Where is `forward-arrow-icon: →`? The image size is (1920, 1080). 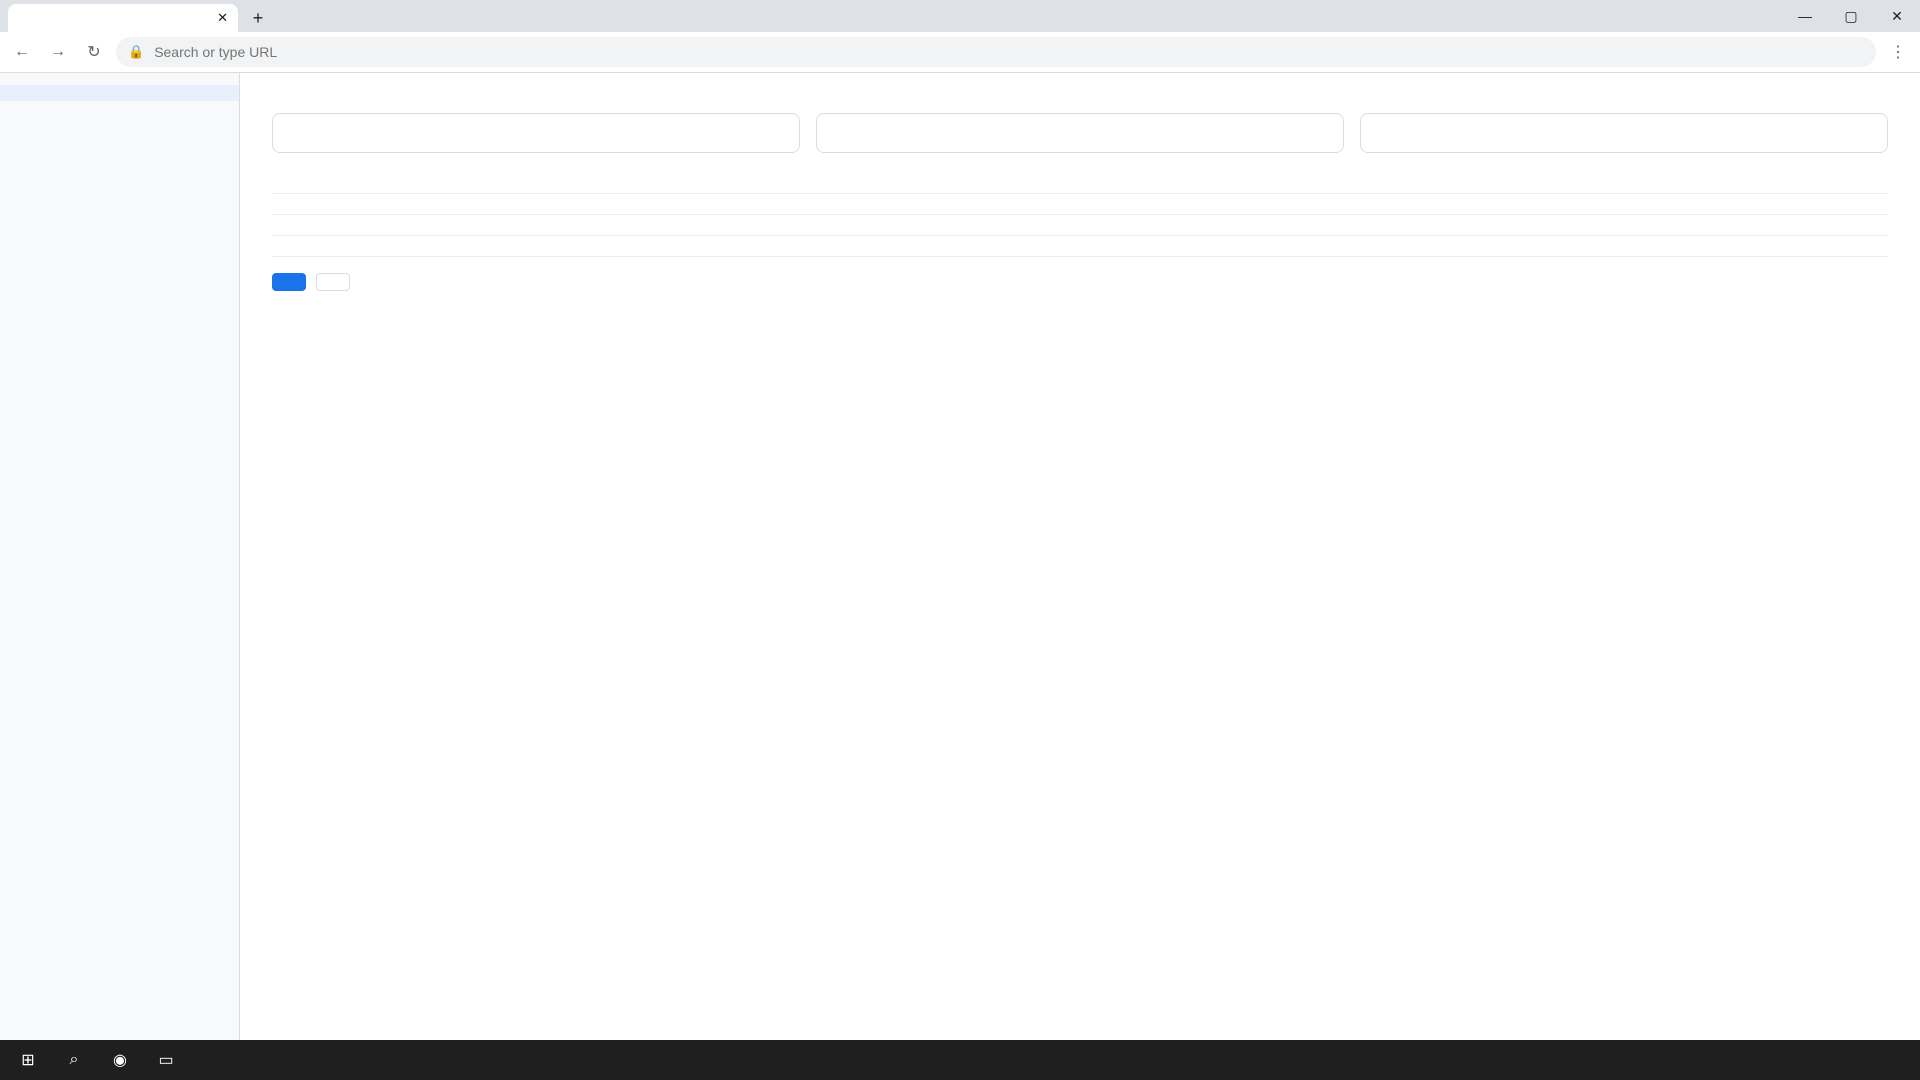
forward-arrow-icon: → is located at coordinates (58, 52).